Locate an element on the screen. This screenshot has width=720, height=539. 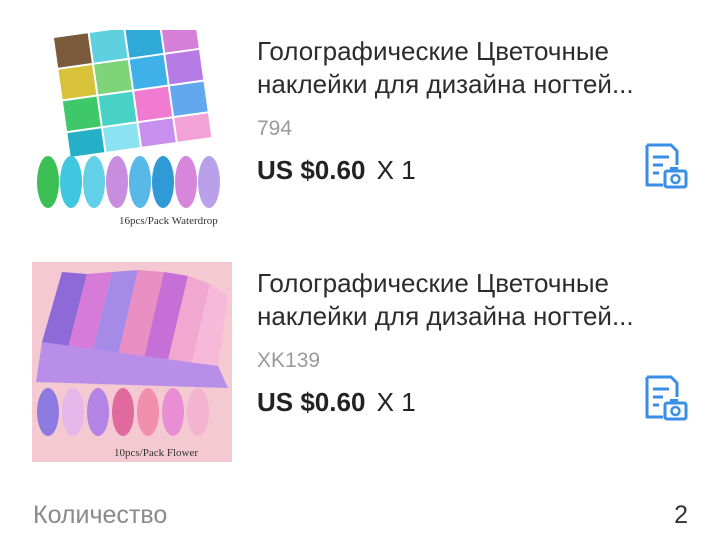
quantity-label: Количество is located at coordinates (100, 515).